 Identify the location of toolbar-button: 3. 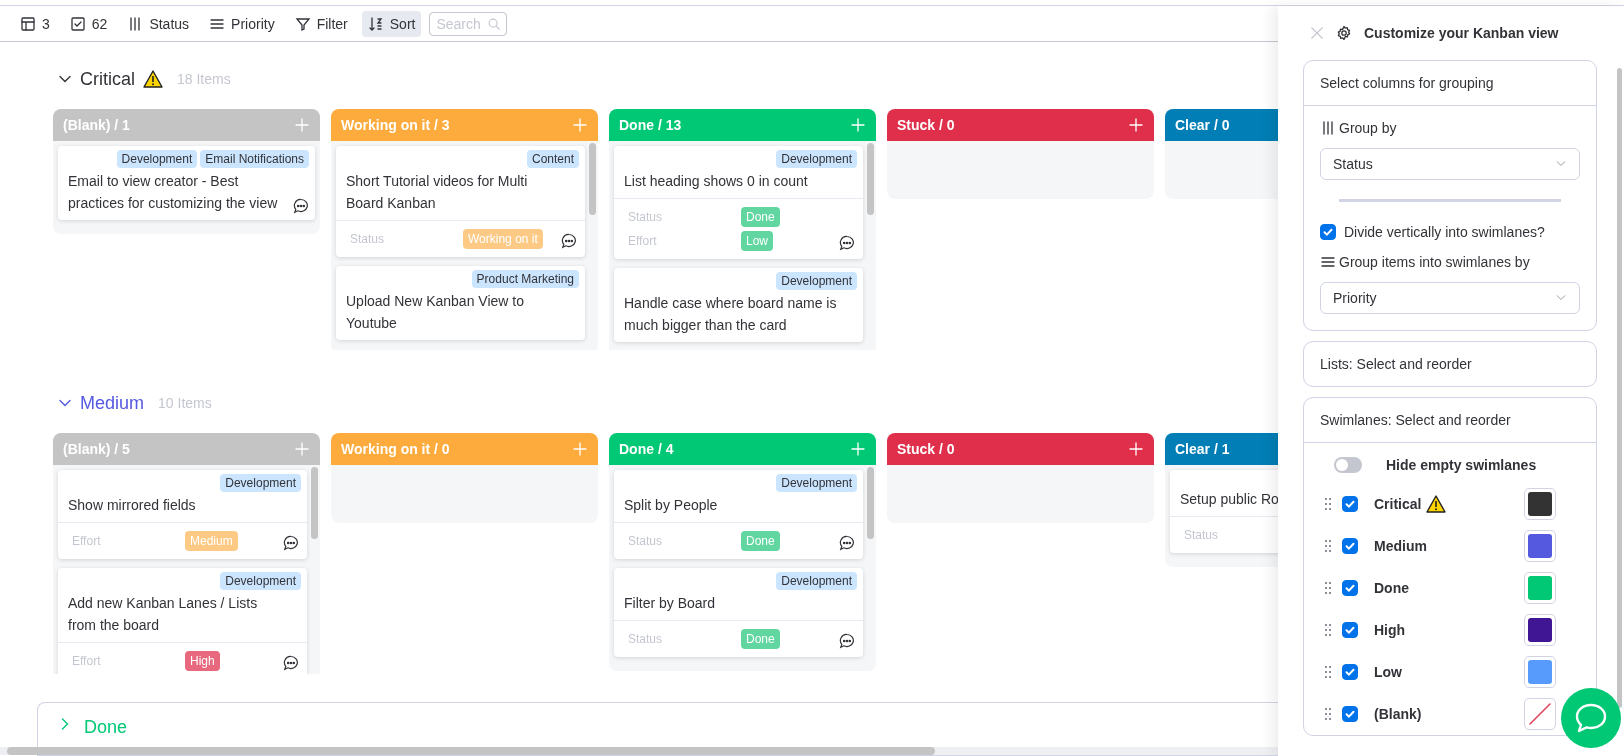
(35, 23).